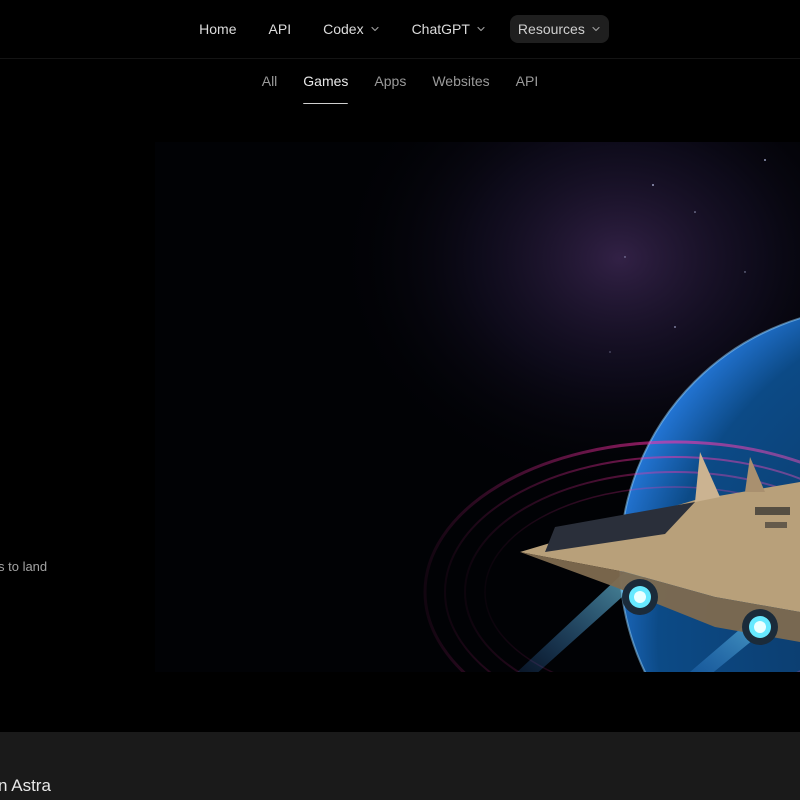 This screenshot has height=800, width=800. Describe the element at coordinates (527, 81) in the screenshot. I see `tab-api: API` at that location.